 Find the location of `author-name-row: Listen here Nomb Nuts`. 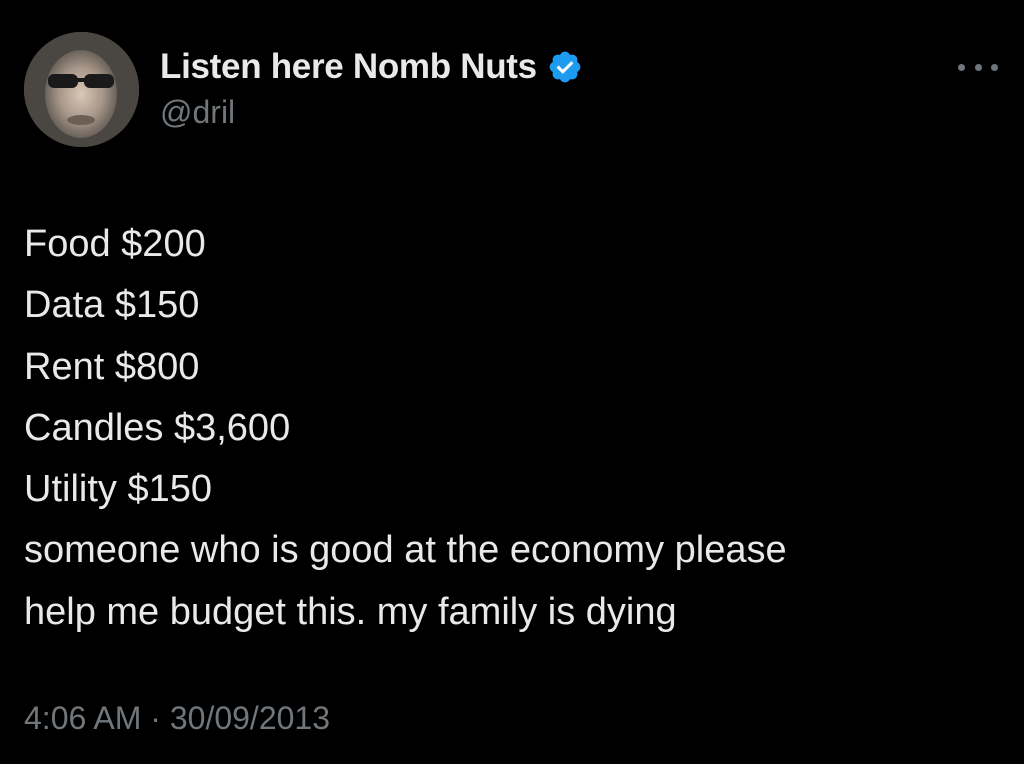

author-name-row: Listen here Nomb Nuts is located at coordinates (371, 67).